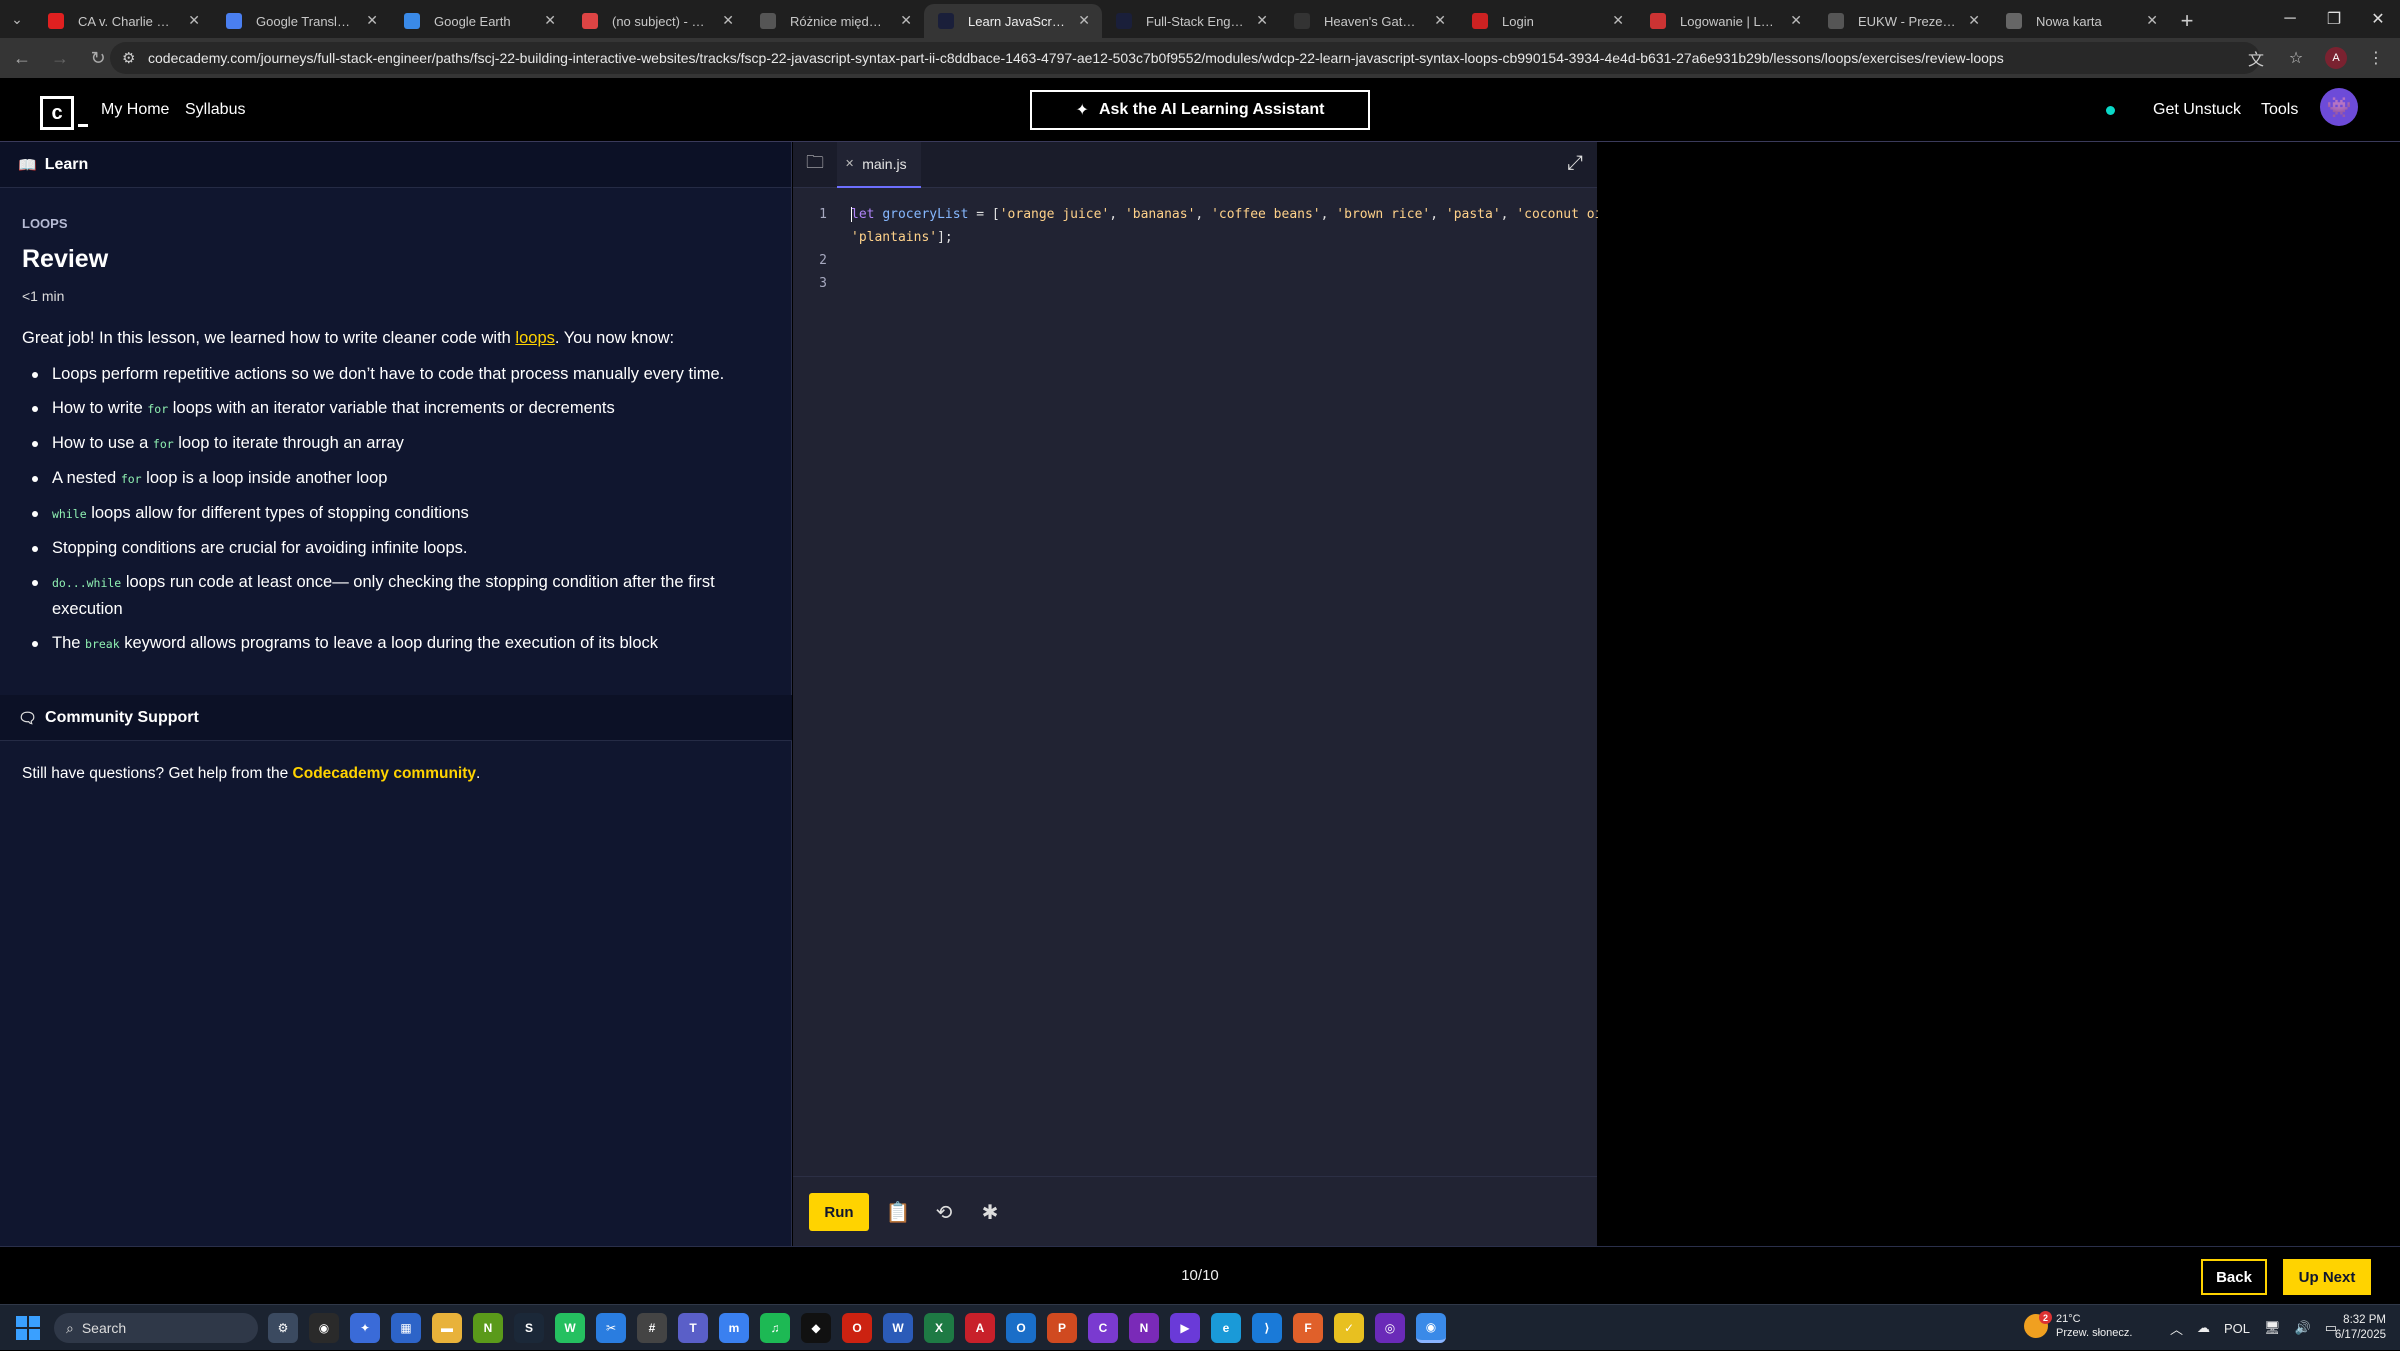 This screenshot has height=1351, width=2400. I want to click on clipchamp-icon: C, so click(1103, 1328).